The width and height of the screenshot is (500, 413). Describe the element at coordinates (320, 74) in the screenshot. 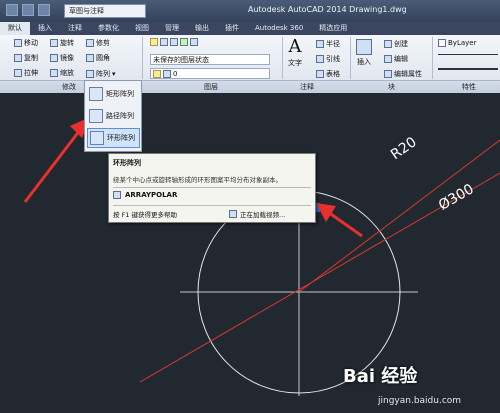

I see `table-icon` at that location.